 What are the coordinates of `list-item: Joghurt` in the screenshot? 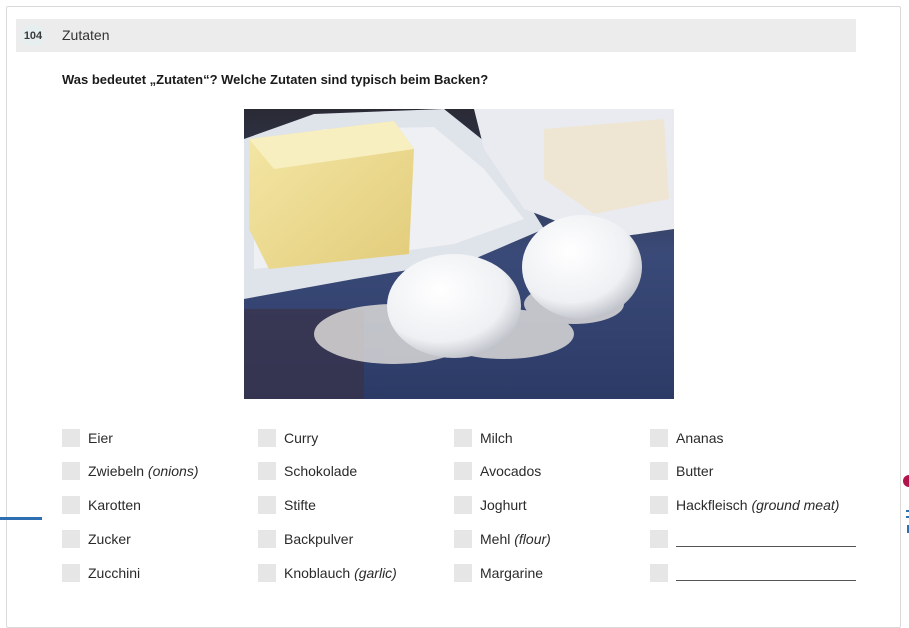 It's located at (490, 505).